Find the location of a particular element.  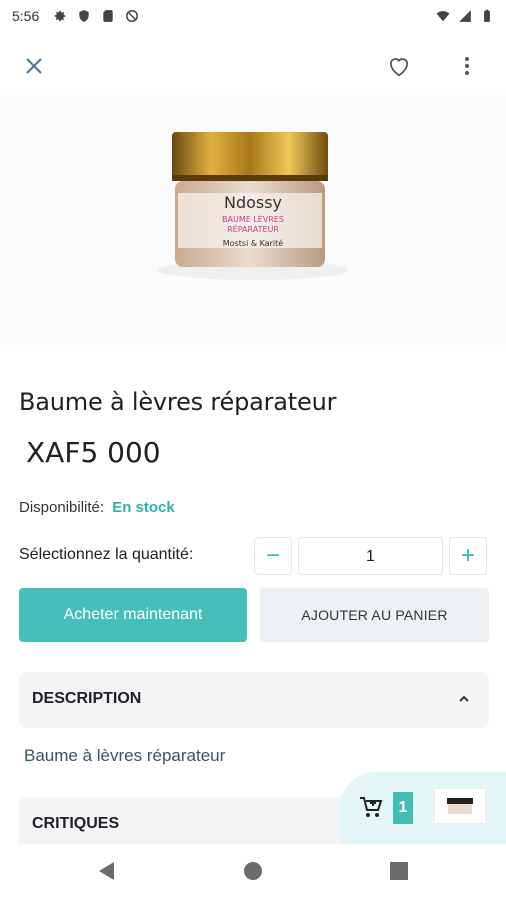

chevron-up-icon is located at coordinates (464, 698).